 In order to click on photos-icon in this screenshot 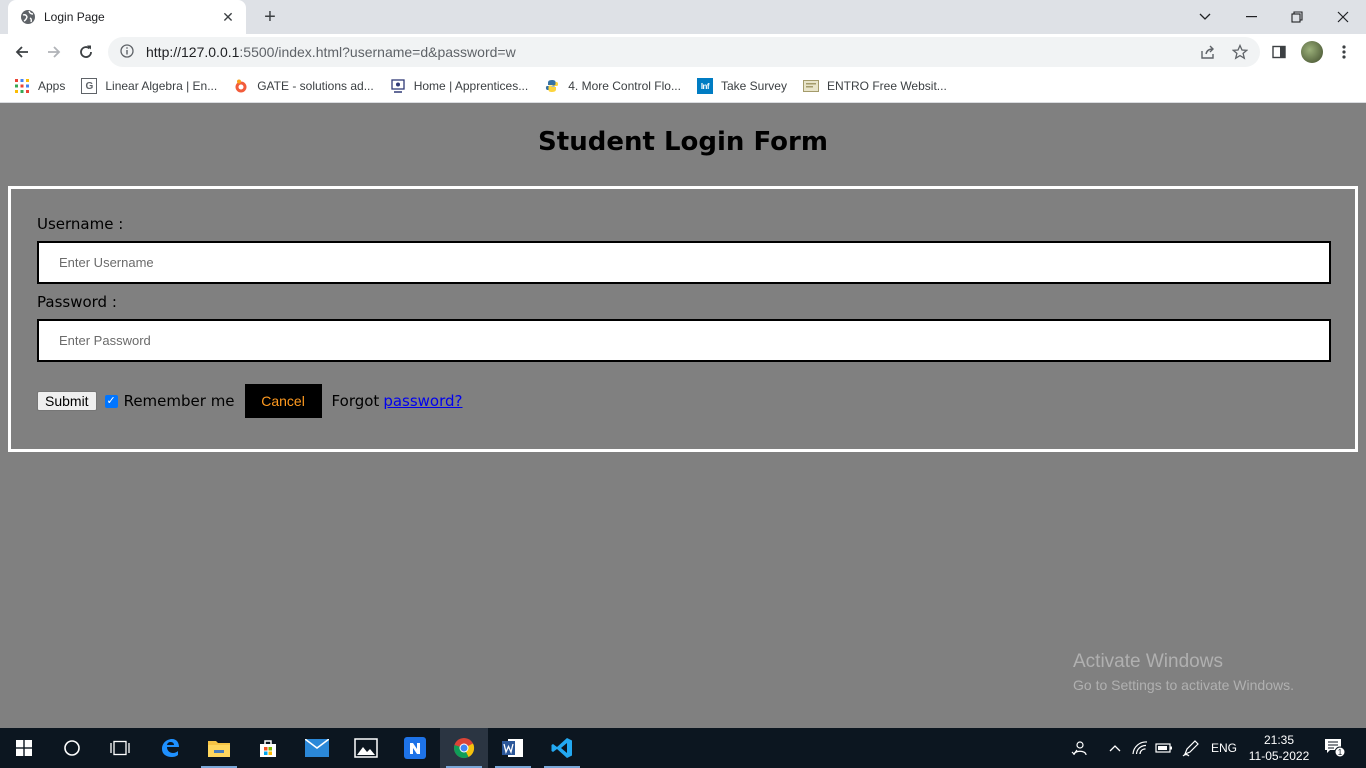, I will do `click(366, 748)`.